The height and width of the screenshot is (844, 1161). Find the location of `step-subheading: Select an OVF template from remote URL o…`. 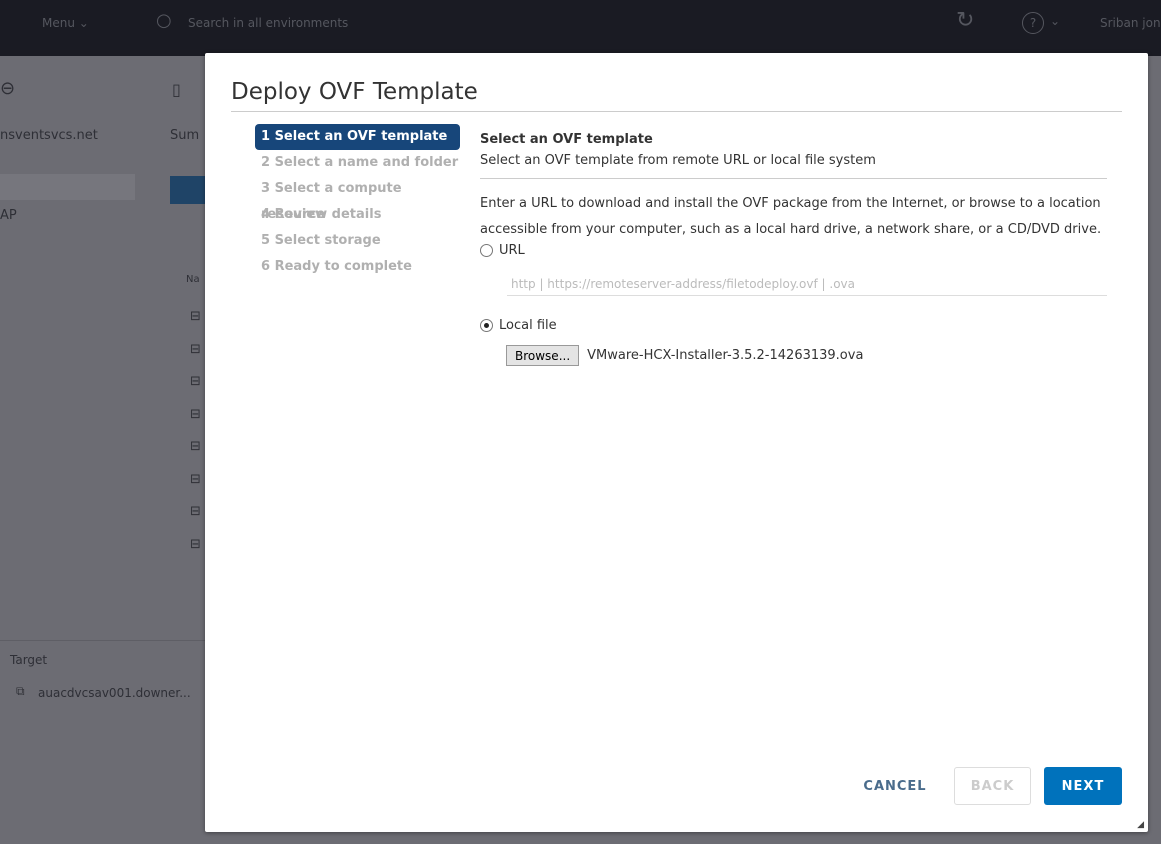

step-subheading: Select an OVF template from remote URL o… is located at coordinates (678, 160).